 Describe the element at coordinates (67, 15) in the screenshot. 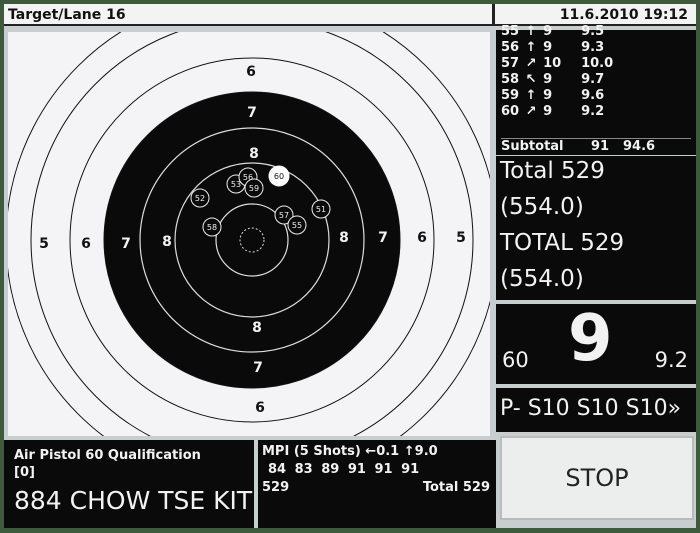

I see `lane-title: Target/Lane 16` at that location.